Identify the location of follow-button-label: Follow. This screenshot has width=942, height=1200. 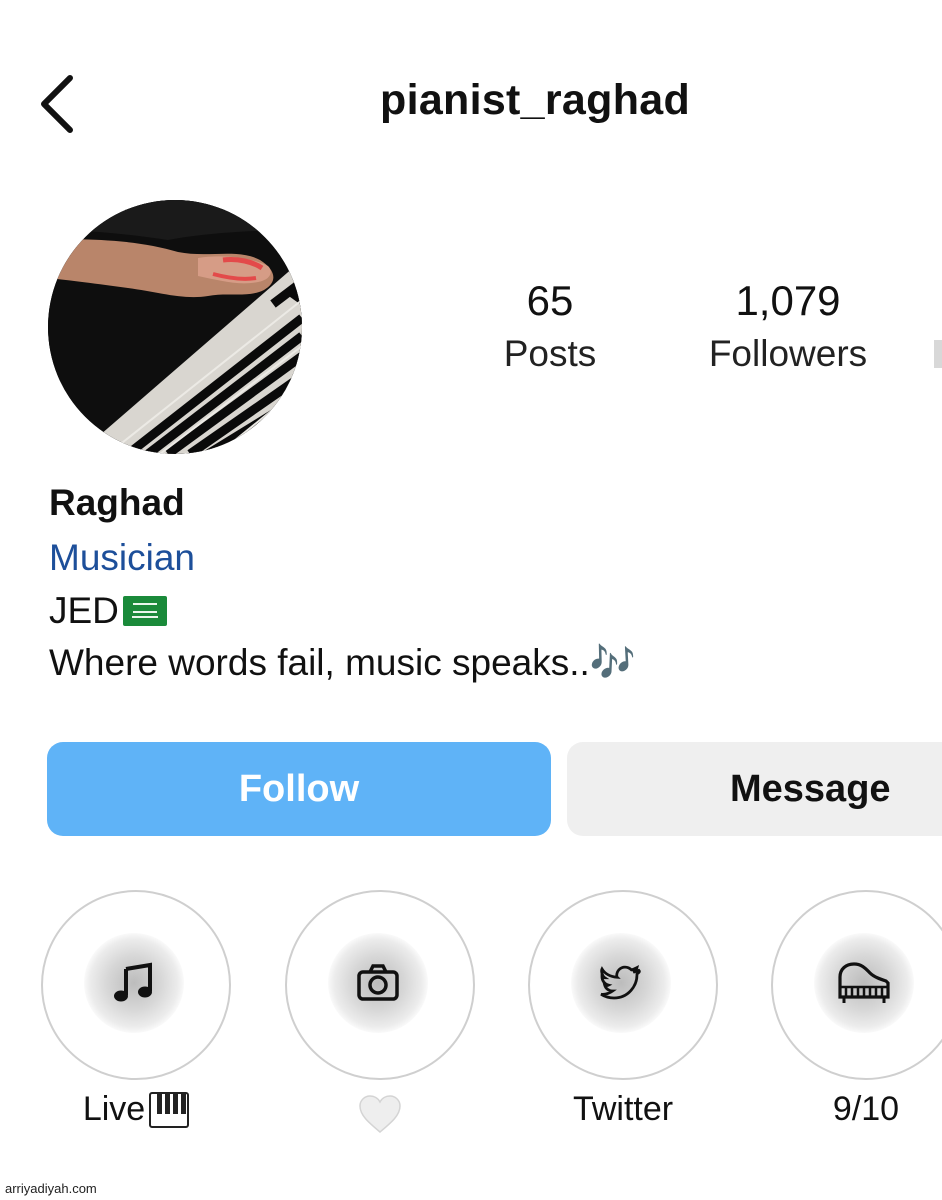
(299, 788).